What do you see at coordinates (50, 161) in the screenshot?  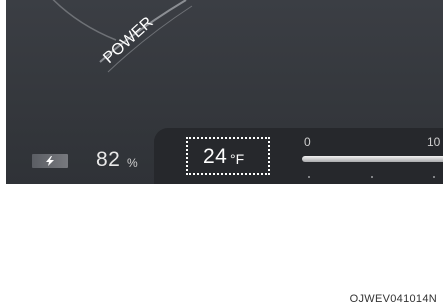 I see `battery-charge-icon` at bounding box center [50, 161].